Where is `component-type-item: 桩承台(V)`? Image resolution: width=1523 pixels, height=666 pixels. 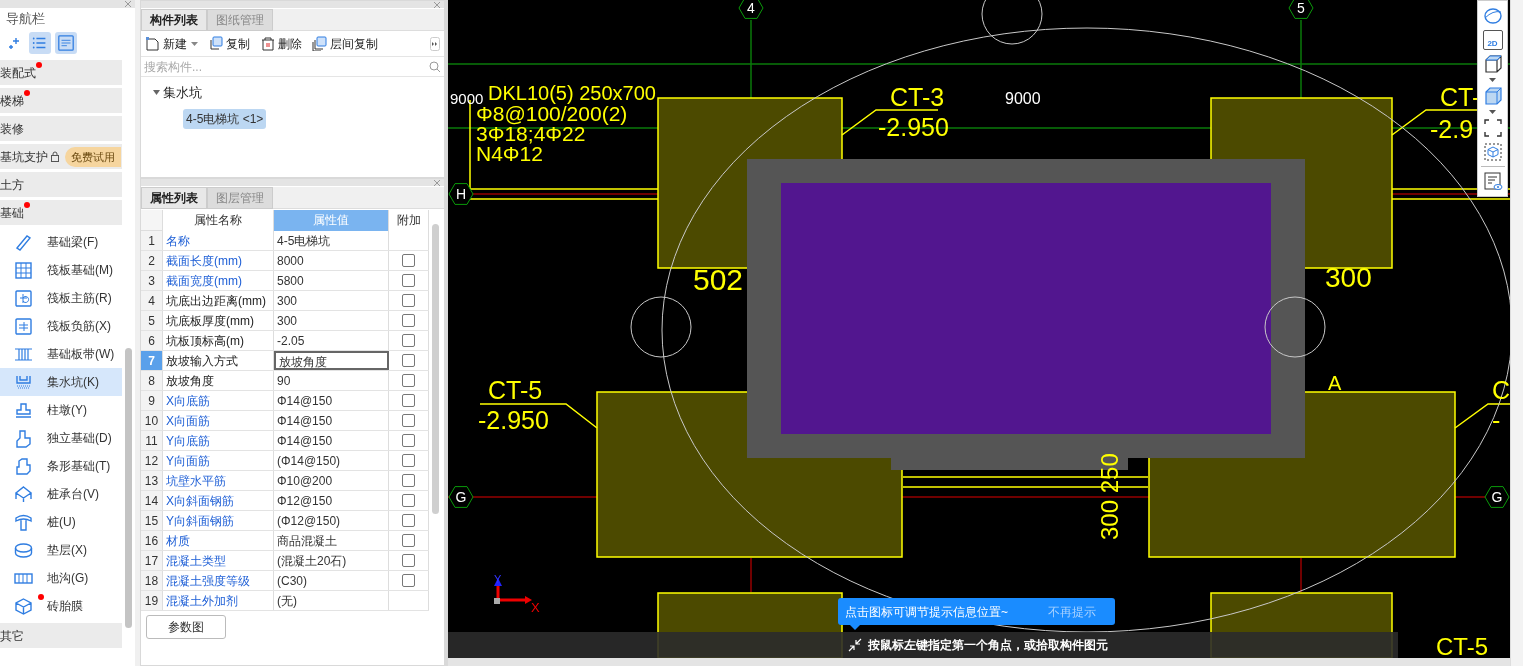
component-type-item: 桩承台(V) is located at coordinates (61, 494).